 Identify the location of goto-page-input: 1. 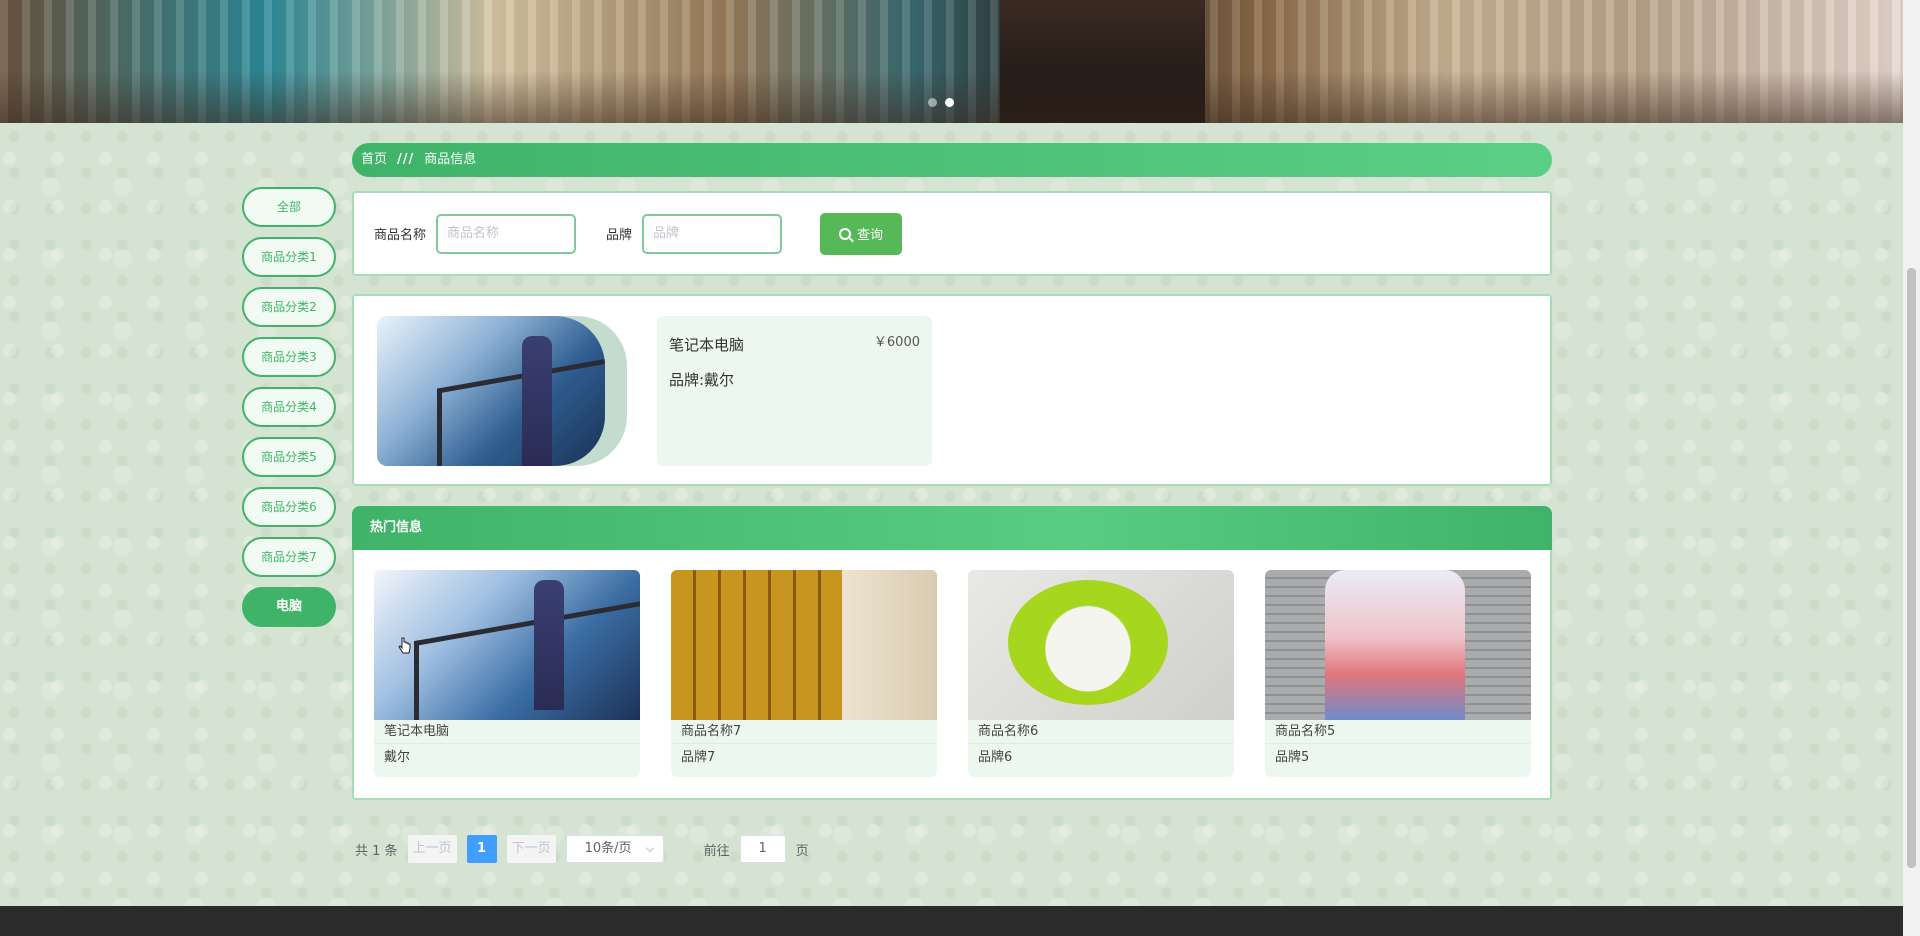
(762, 849).